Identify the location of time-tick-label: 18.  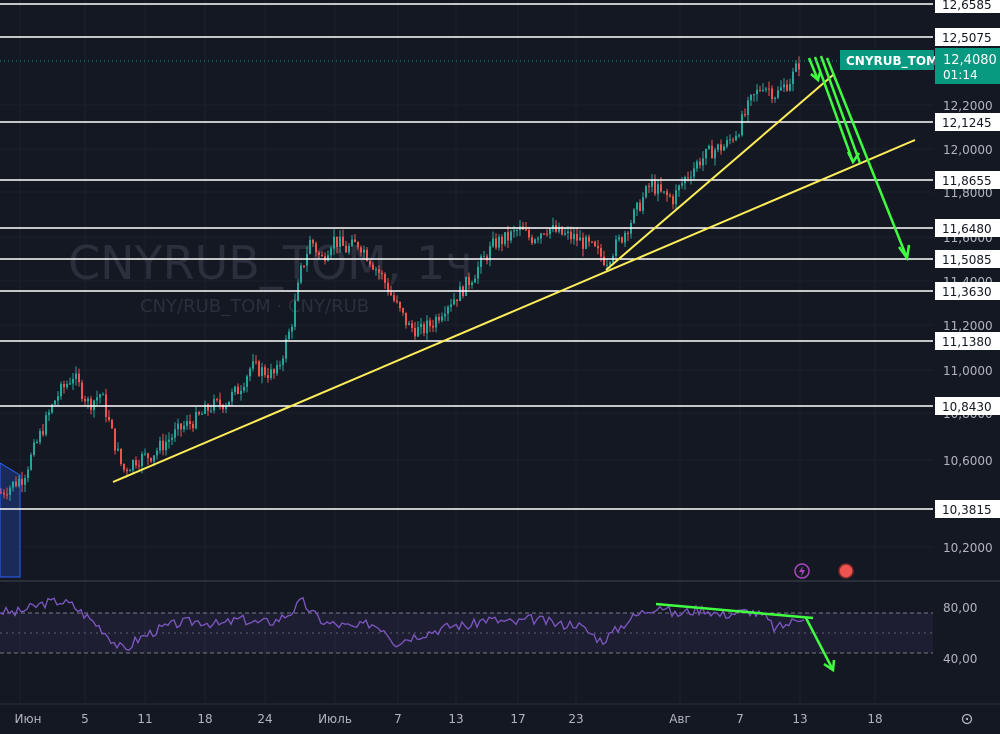
(874, 719).